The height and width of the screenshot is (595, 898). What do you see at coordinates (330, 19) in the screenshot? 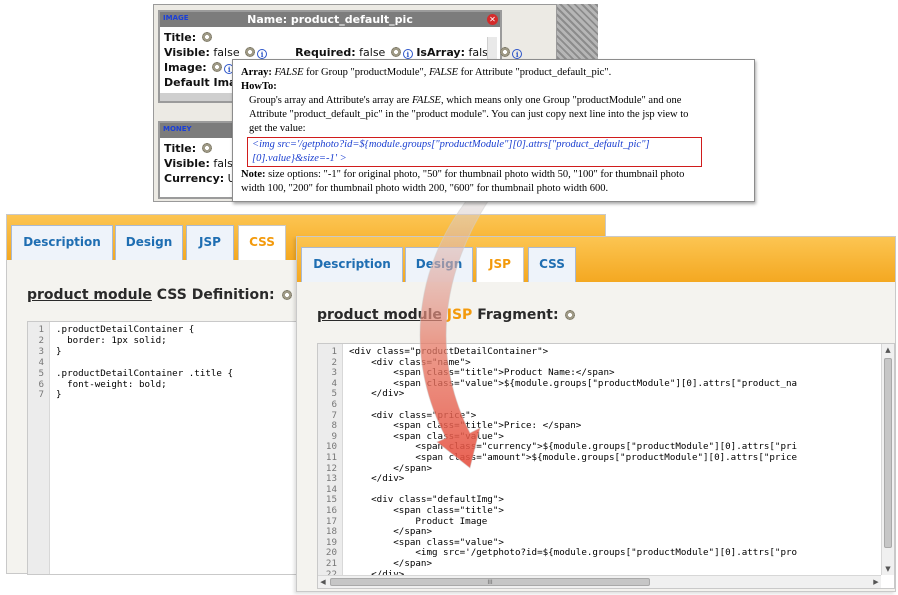
I see `attribute-name: Name: product_default_pic` at bounding box center [330, 19].